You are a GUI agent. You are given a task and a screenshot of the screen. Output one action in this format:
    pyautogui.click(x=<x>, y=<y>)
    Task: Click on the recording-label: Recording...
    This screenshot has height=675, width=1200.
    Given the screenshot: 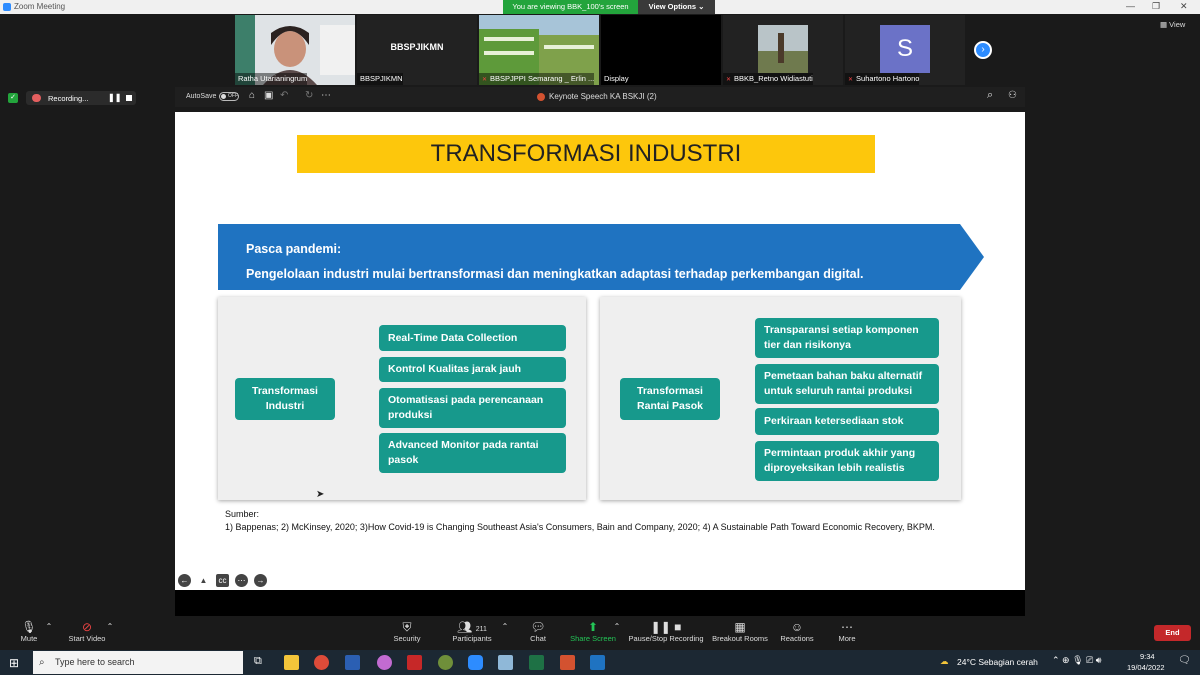 What is the action you would take?
    pyautogui.click(x=68, y=98)
    